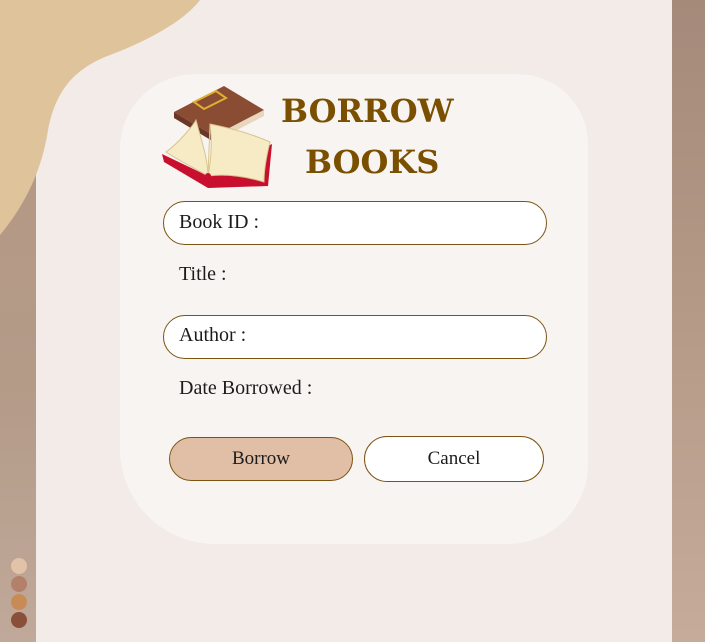 Image resolution: width=705 pixels, height=642 pixels. Describe the element at coordinates (217, 137) in the screenshot. I see `books-icon` at that location.